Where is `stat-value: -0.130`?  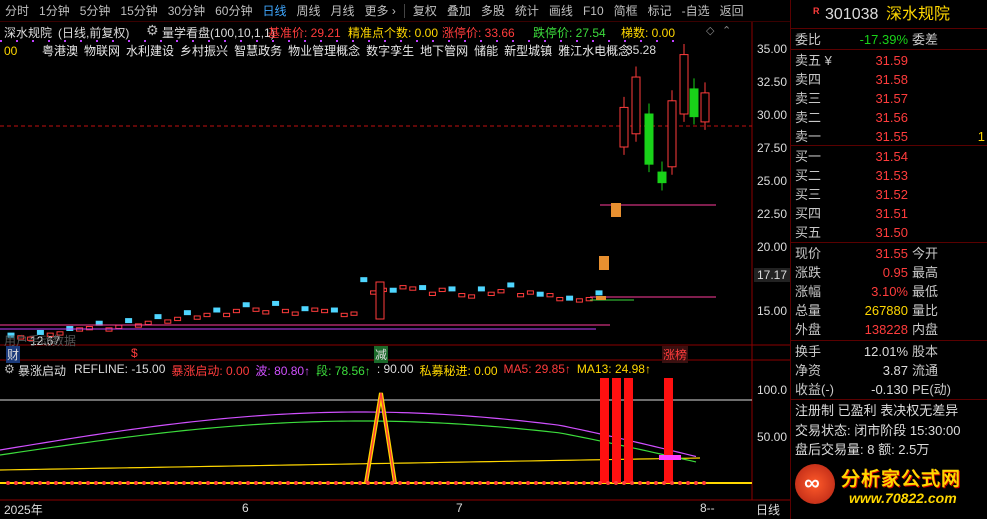
stat-value: -0.130 is located at coordinates (889, 389).